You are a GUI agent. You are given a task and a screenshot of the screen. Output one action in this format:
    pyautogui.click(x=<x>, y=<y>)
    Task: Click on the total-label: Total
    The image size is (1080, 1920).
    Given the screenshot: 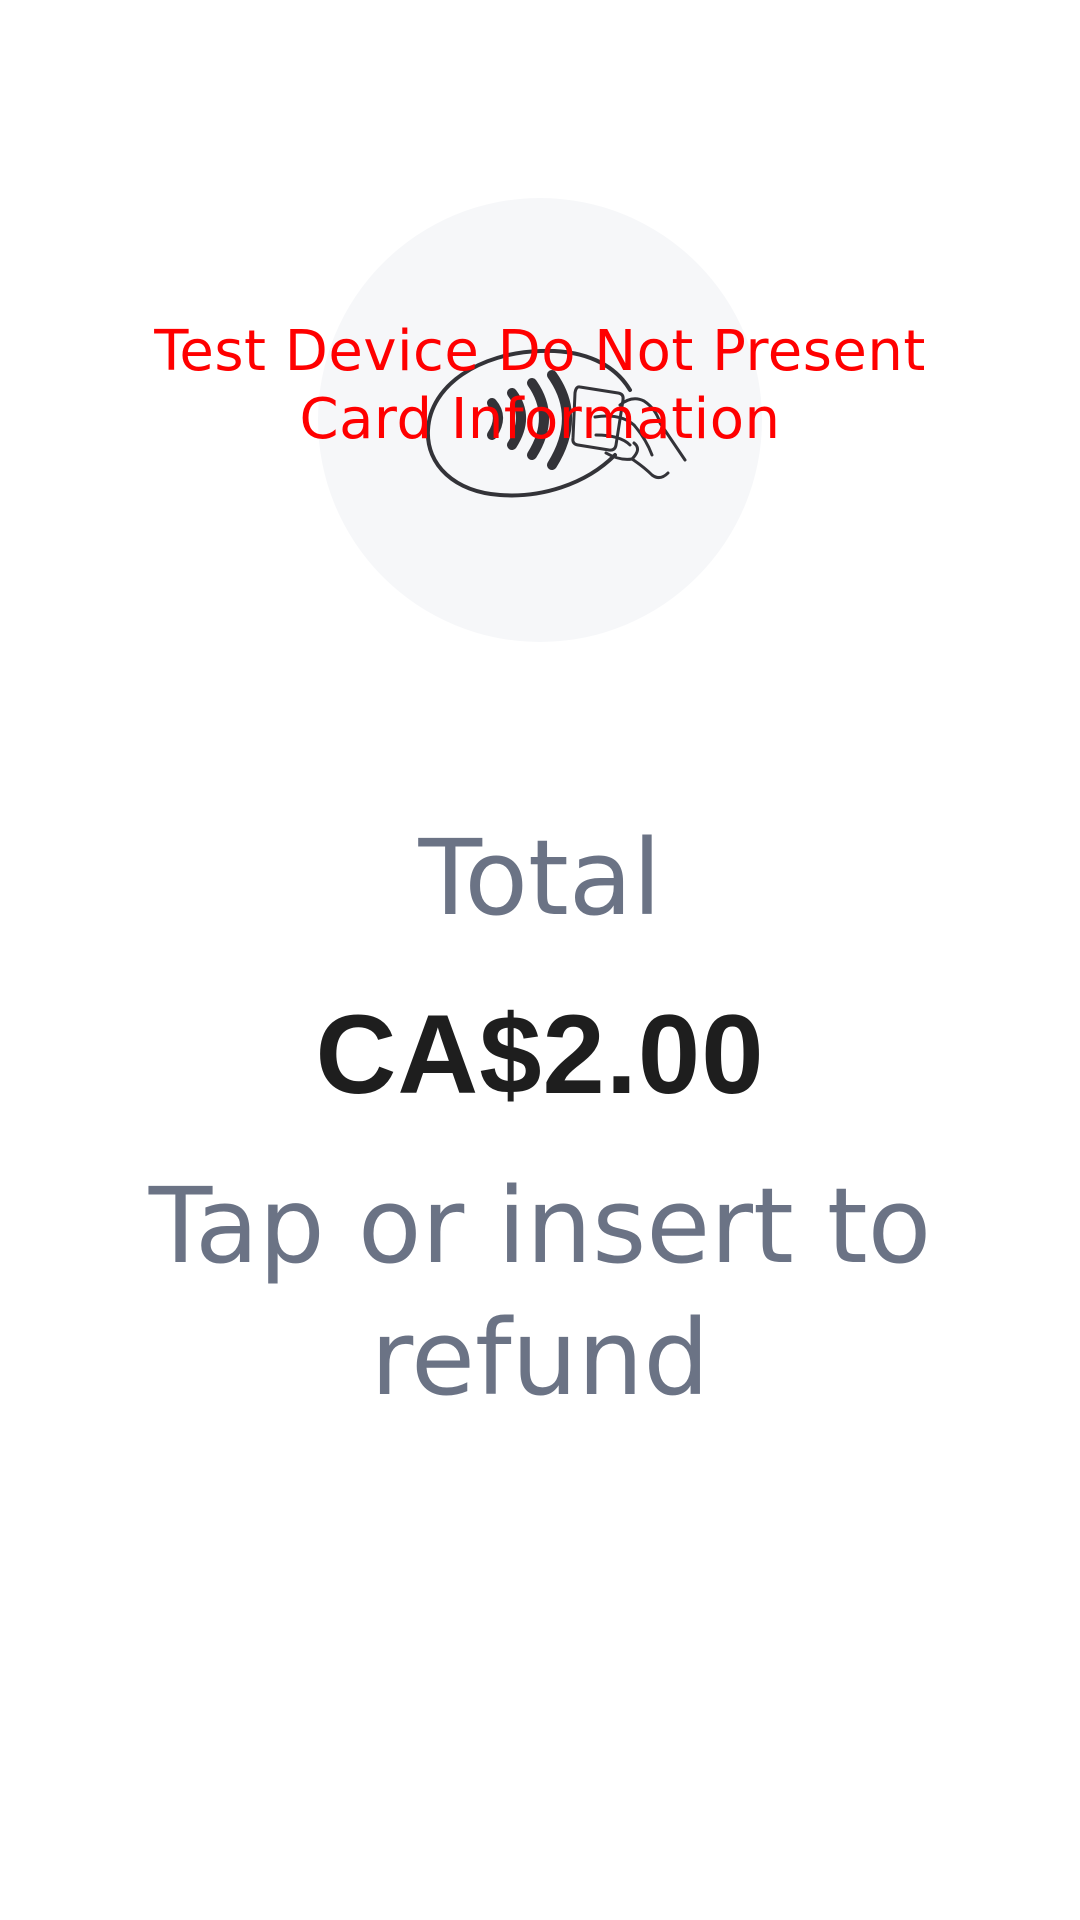 What is the action you would take?
    pyautogui.click(x=540, y=878)
    